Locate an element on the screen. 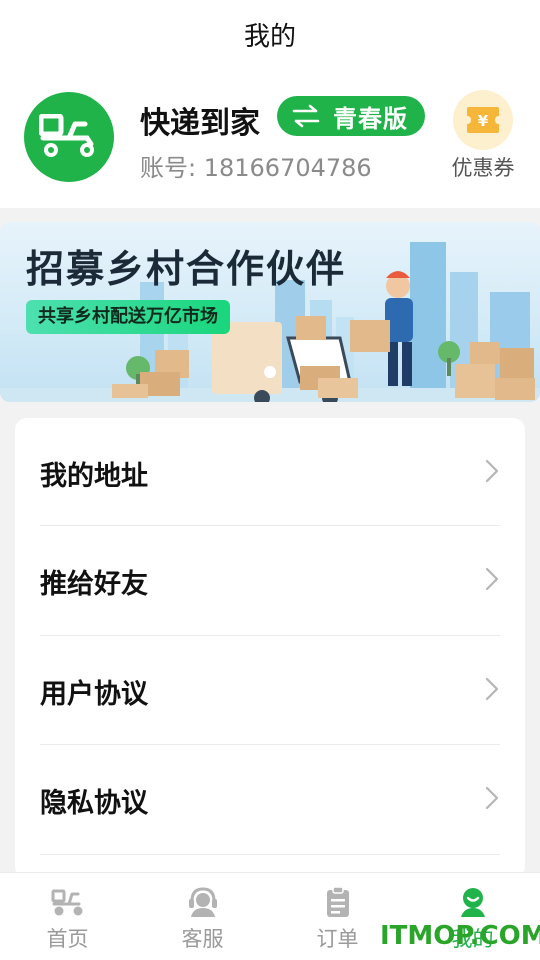  swap-arrows-icon is located at coordinates (306, 116).